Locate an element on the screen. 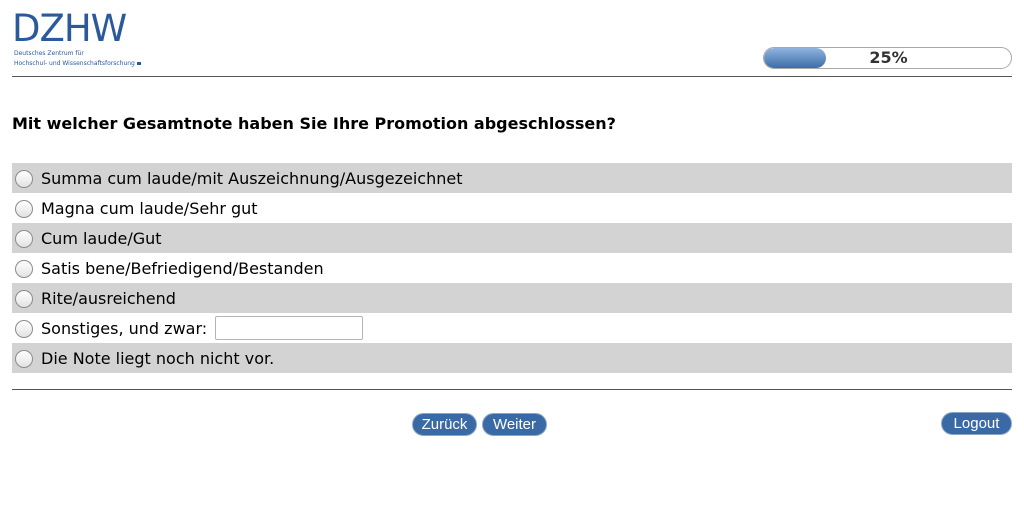 The width and height of the screenshot is (1024, 505). footer-divider is located at coordinates (512, 389).